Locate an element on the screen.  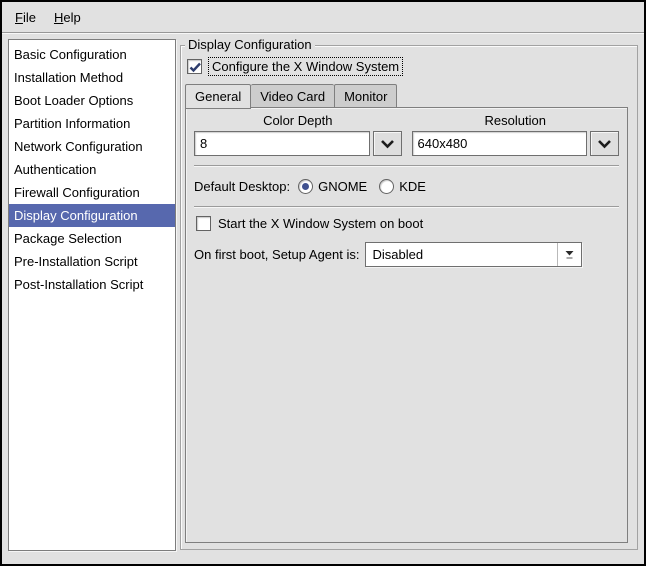
menu-help: Help is located at coordinates (67, 17).